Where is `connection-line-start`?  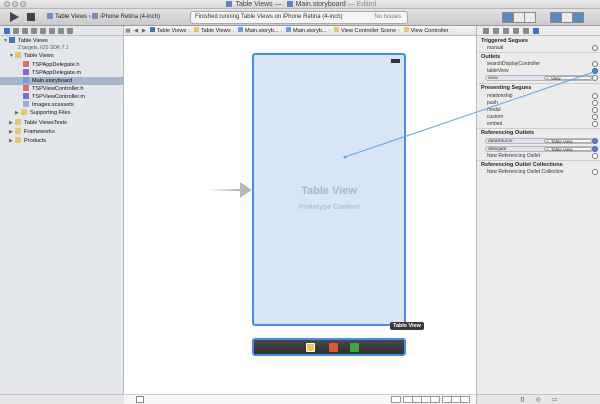 connection-line-start is located at coordinates (345, 157).